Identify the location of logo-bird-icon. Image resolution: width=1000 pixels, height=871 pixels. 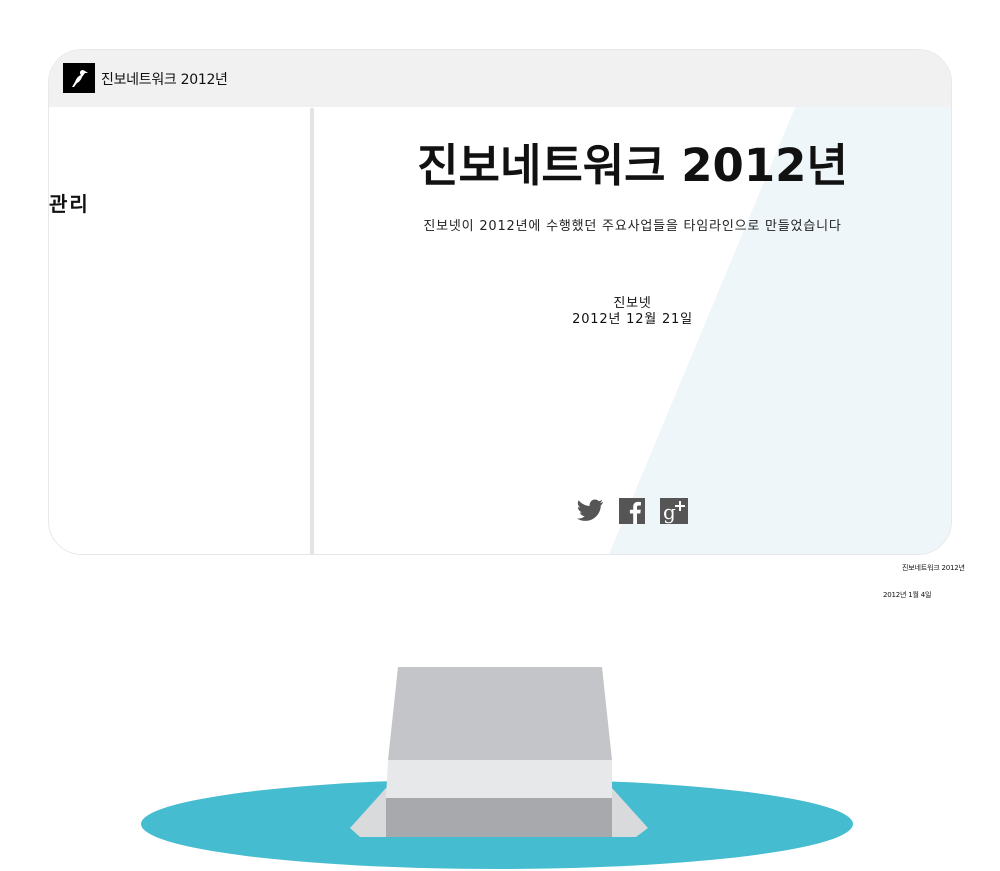
(79, 78).